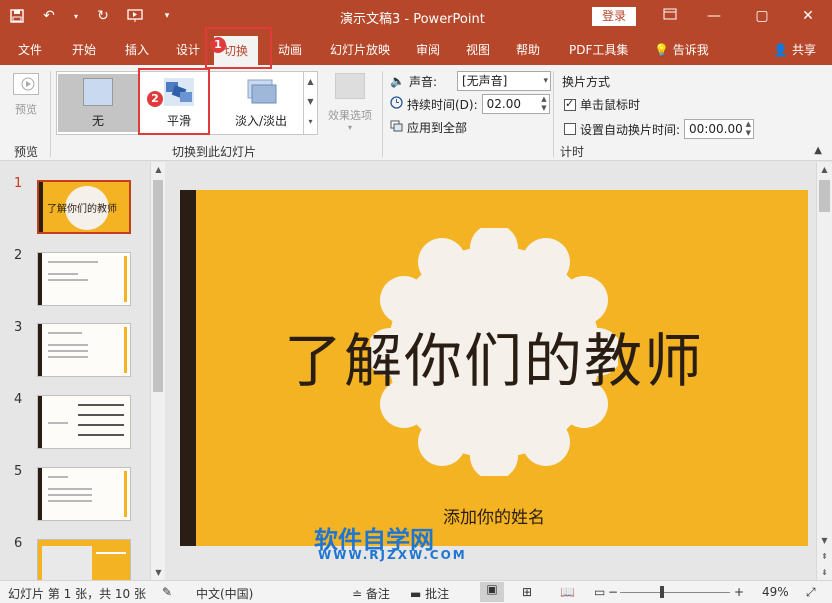 The width and height of the screenshot is (832, 603). What do you see at coordinates (630, 129) in the screenshot?
I see `after-time-label: 设置自动换片时间:` at bounding box center [630, 129].